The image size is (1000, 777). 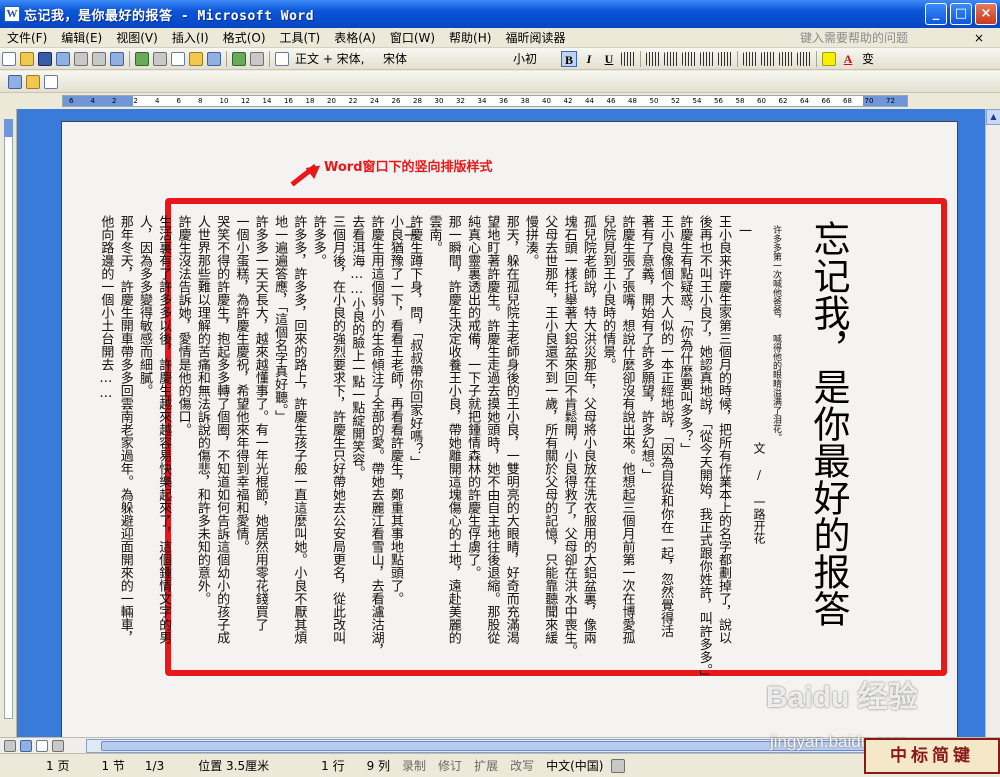 What do you see at coordinates (8, 423) in the screenshot?
I see `vertical-ruler` at bounding box center [8, 423].